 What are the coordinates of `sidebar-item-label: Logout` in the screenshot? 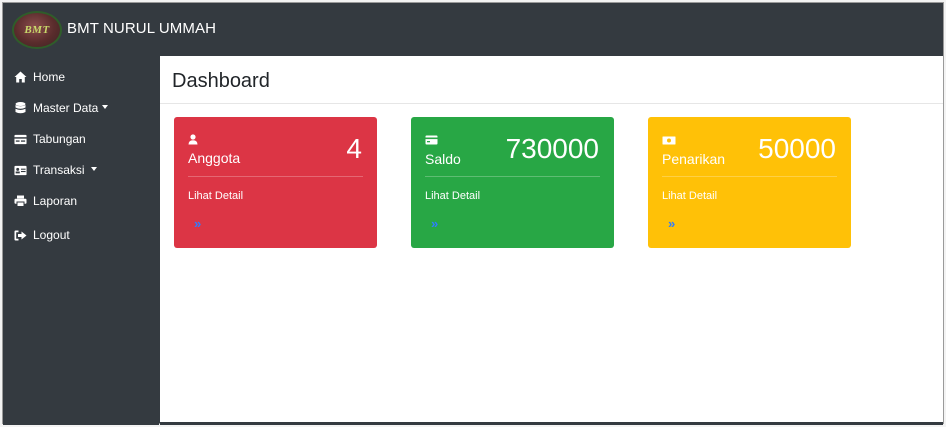 It's located at (51, 235).